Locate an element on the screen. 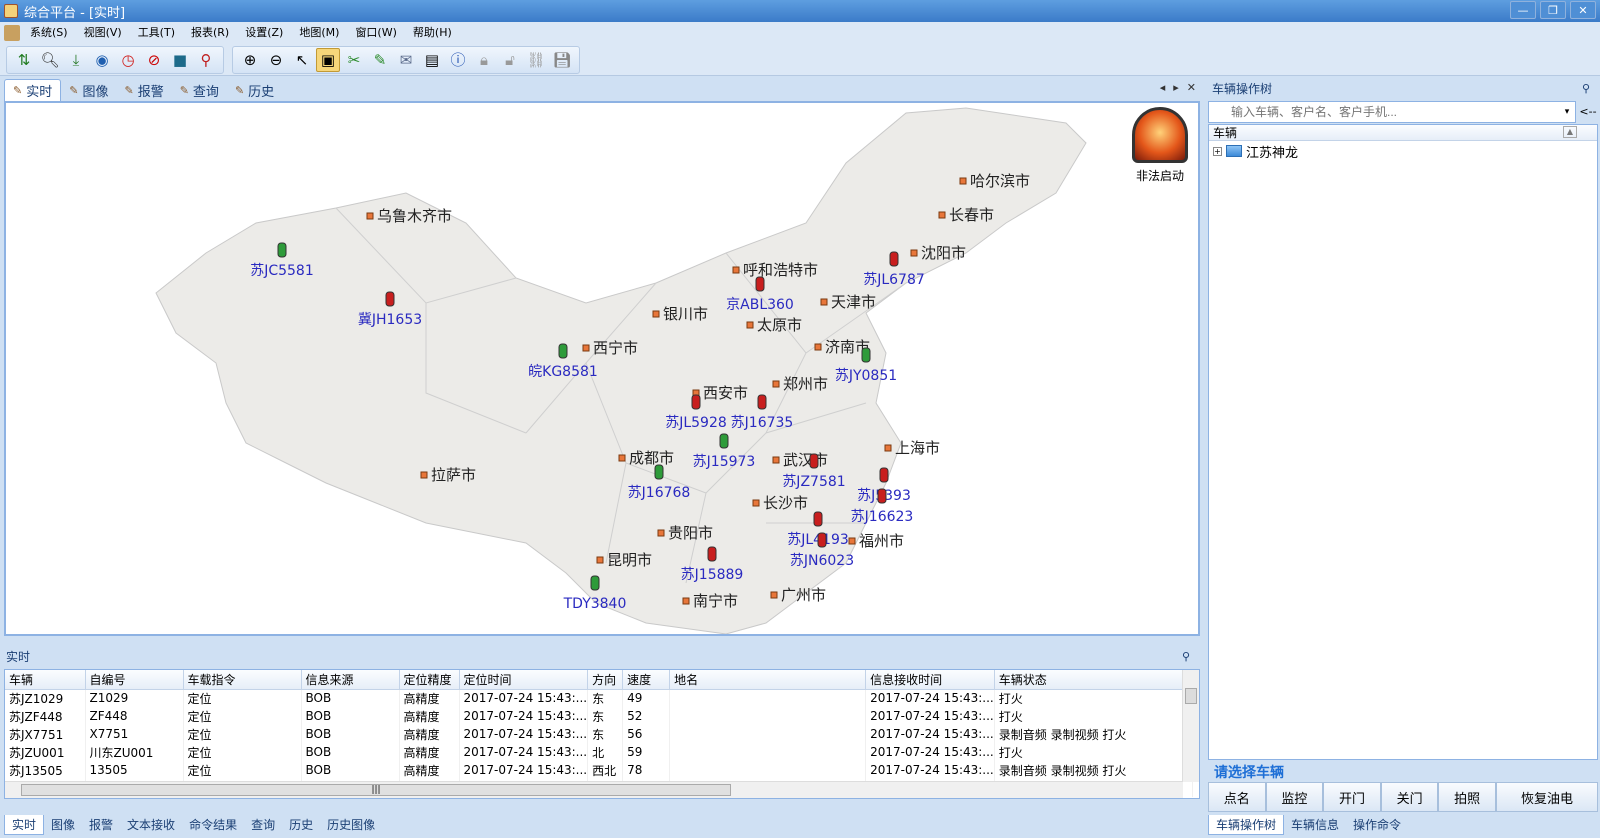  expand-icon: + is located at coordinates (1217, 151).